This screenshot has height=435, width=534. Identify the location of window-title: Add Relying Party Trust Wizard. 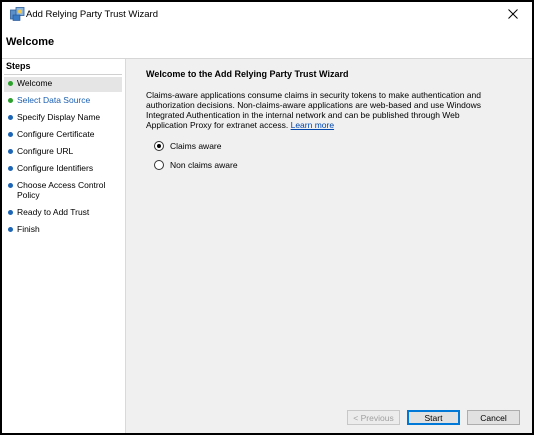
(92, 14).